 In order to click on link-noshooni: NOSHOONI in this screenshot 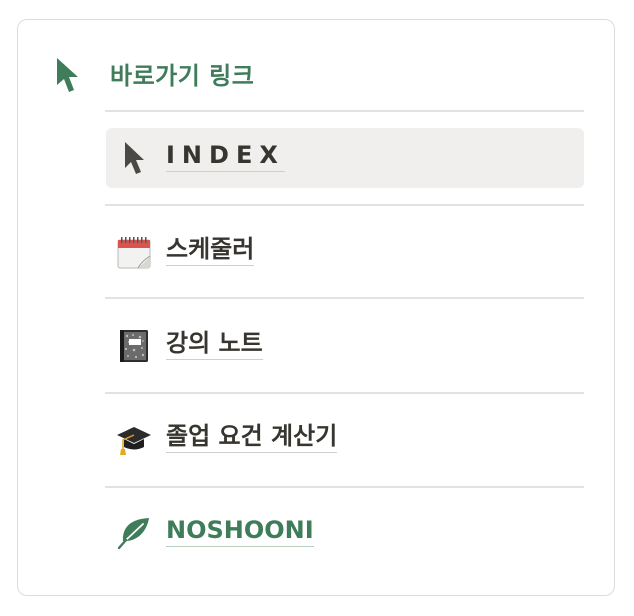, I will do `click(345, 533)`.